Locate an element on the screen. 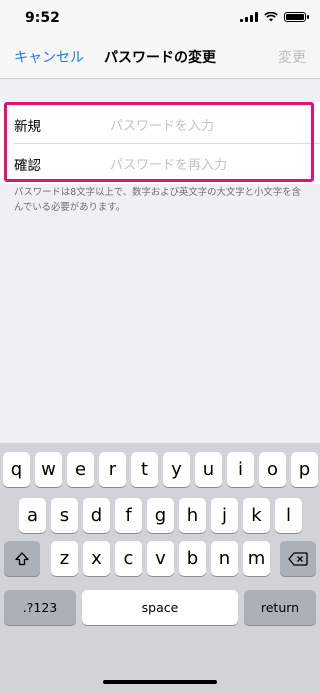 This screenshot has height=693, width=320. status-icons is located at coordinates (274, 17).